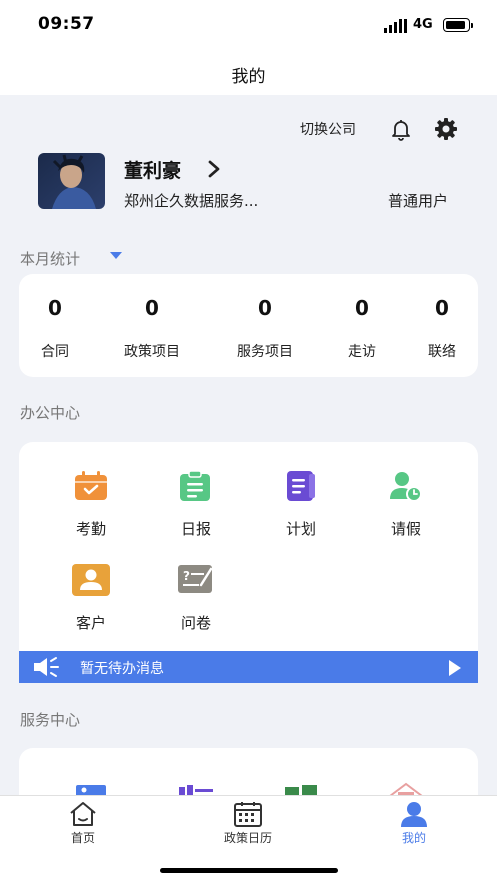 The width and height of the screenshot is (497, 883). I want to click on chevron-right-icon, so click(214, 169).